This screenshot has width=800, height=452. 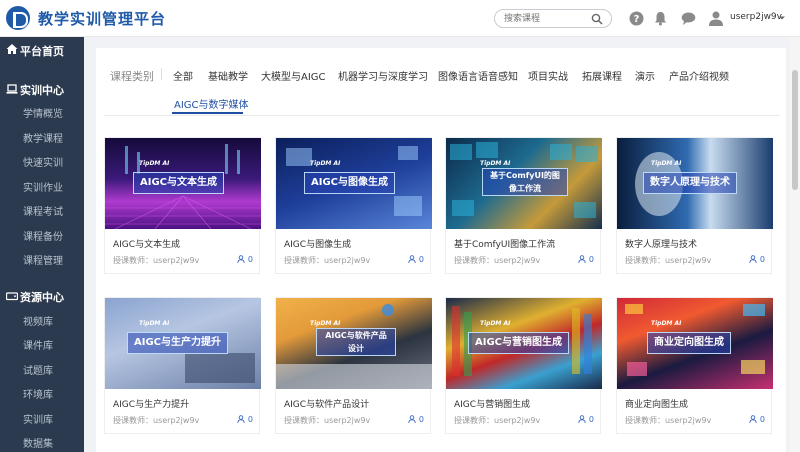 I want to click on sidebar-item-overview: 学情概览, so click(x=43, y=112).